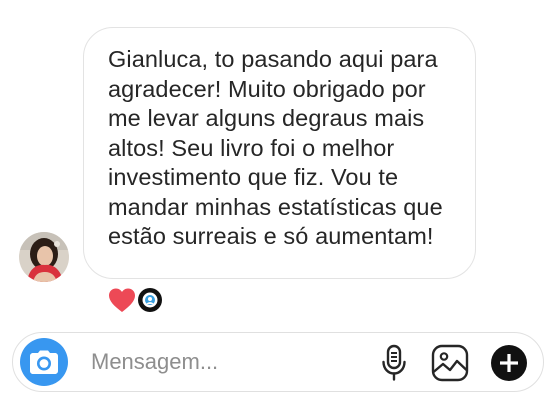 The width and height of the screenshot is (556, 406). I want to click on message-reactions, so click(135, 300).